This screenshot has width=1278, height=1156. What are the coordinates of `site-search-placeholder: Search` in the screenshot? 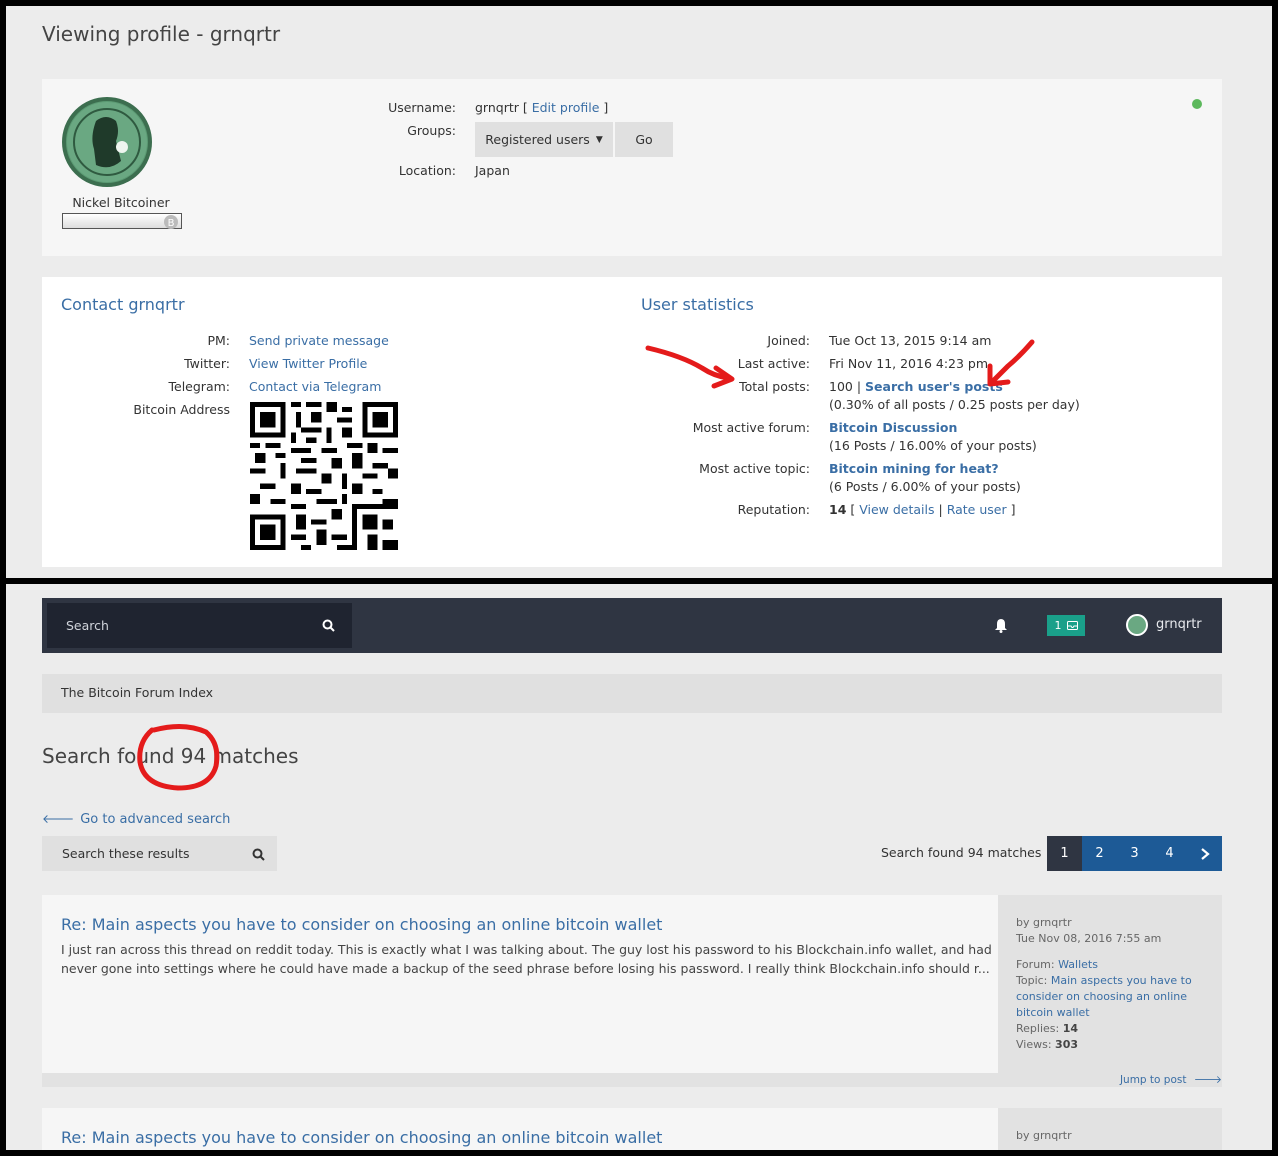 It's located at (87, 625).